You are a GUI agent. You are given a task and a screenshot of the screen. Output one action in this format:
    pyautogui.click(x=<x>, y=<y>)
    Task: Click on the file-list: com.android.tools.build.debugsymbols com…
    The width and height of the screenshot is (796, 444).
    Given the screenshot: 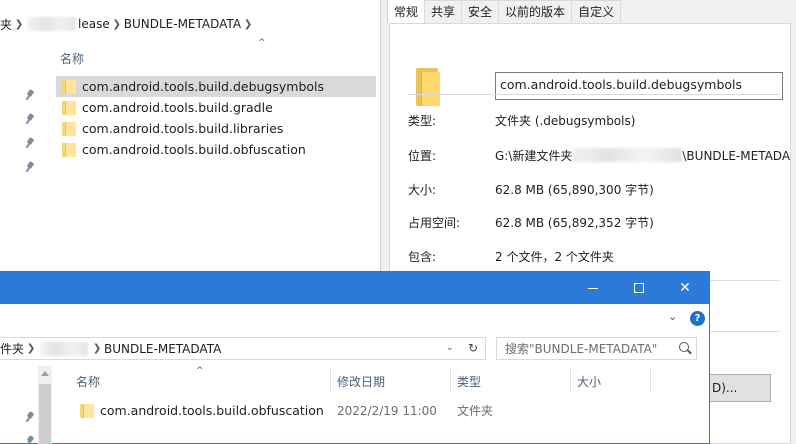 What is the action you would take?
    pyautogui.click(x=216, y=118)
    